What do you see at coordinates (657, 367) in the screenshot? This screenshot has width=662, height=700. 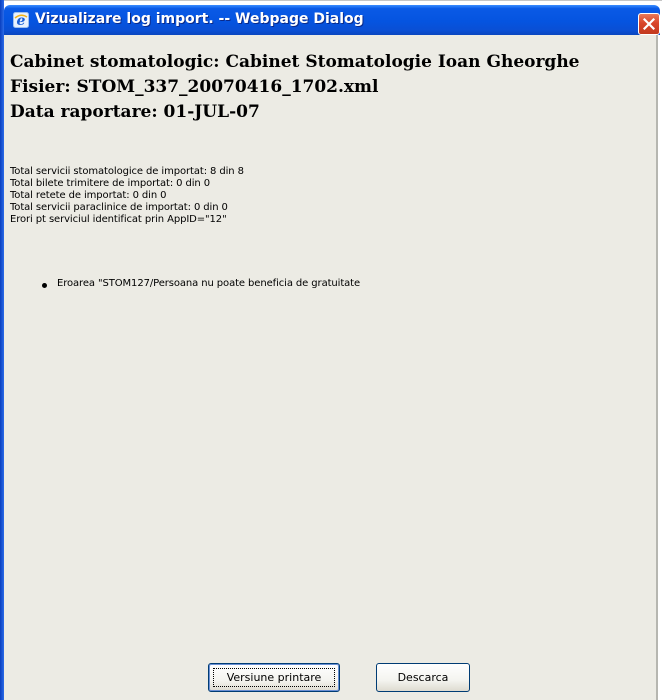 I see `content-scroll-edge` at bounding box center [657, 367].